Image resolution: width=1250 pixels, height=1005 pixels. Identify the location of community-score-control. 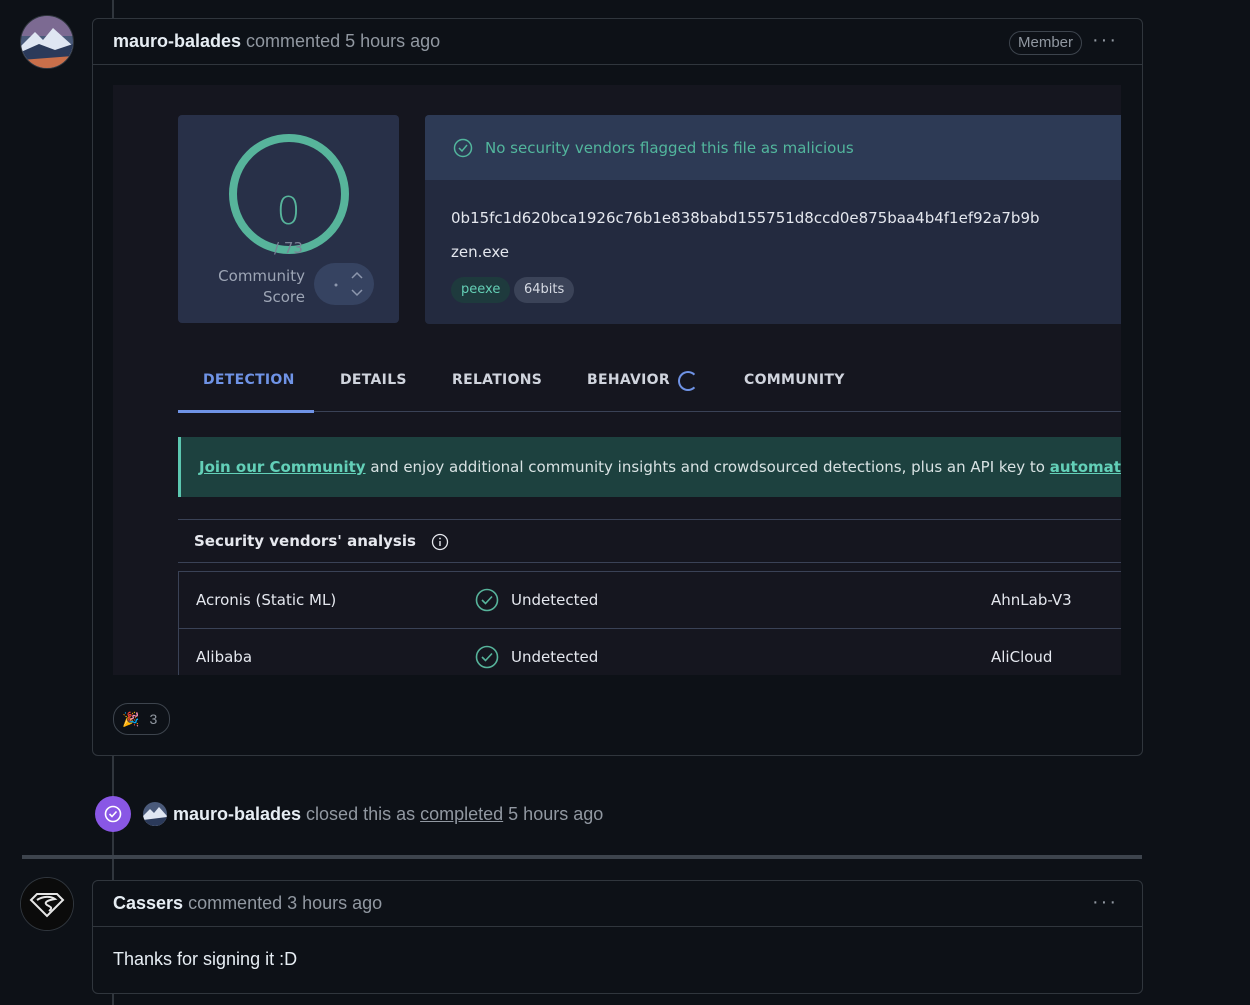
(344, 284).